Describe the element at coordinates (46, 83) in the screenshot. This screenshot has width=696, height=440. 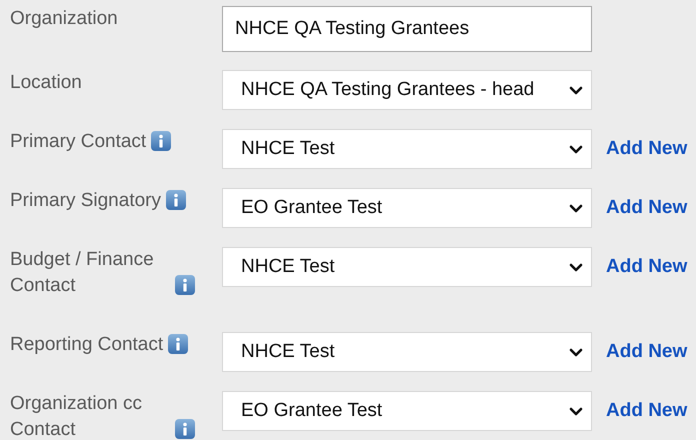
I see `field-label: Location` at that location.